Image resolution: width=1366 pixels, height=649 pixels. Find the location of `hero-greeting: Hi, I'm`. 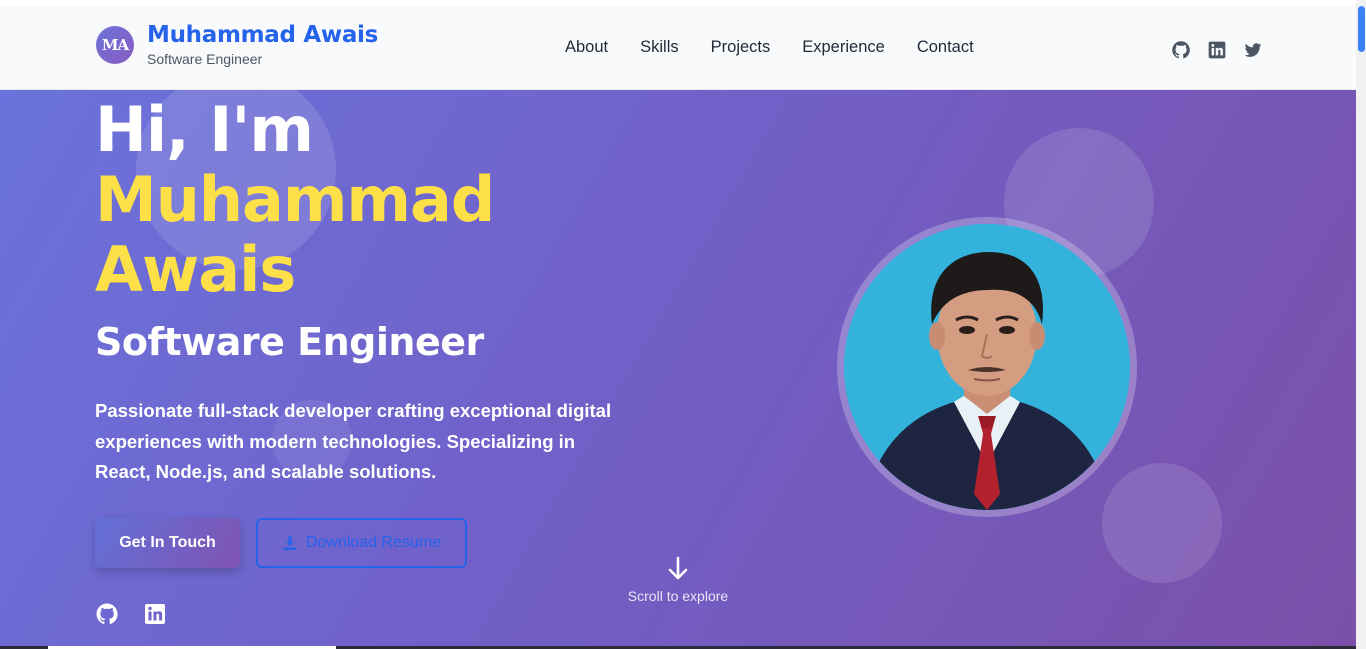

hero-greeting: Hi, I'm is located at coordinates (204, 129).